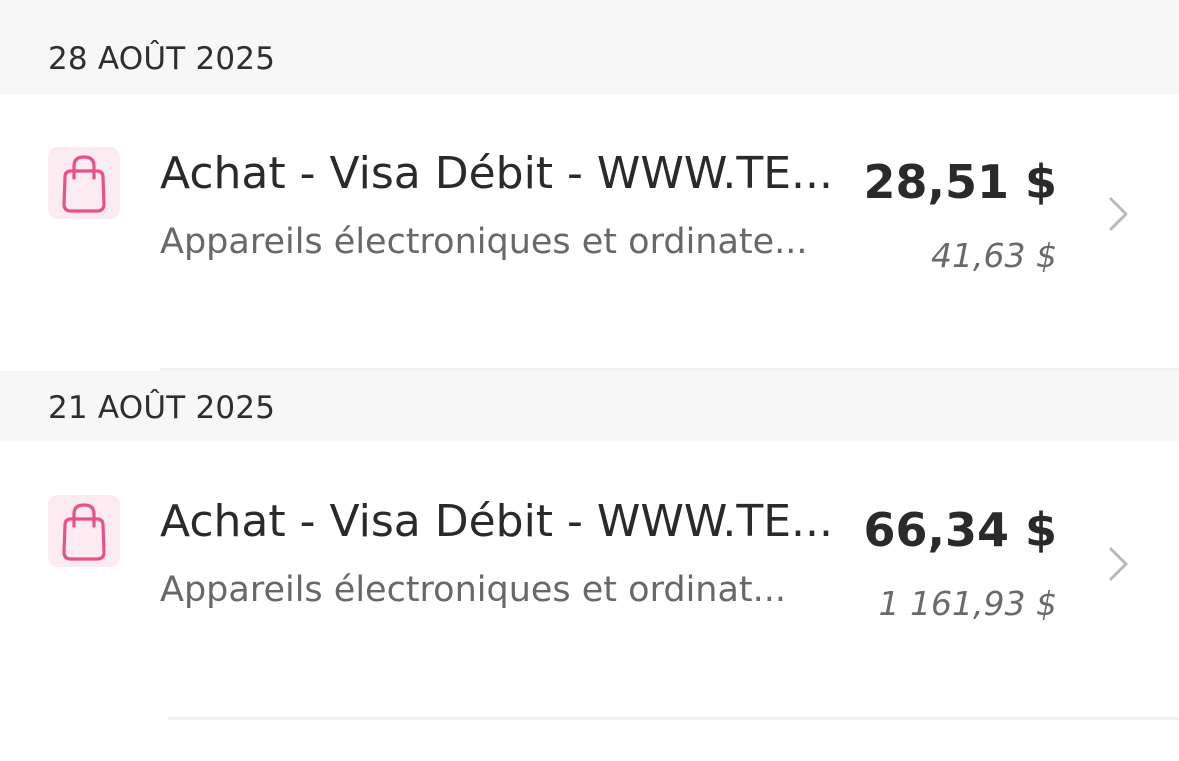  I want to click on transaction-amount: 28,51 $, so click(960, 182).